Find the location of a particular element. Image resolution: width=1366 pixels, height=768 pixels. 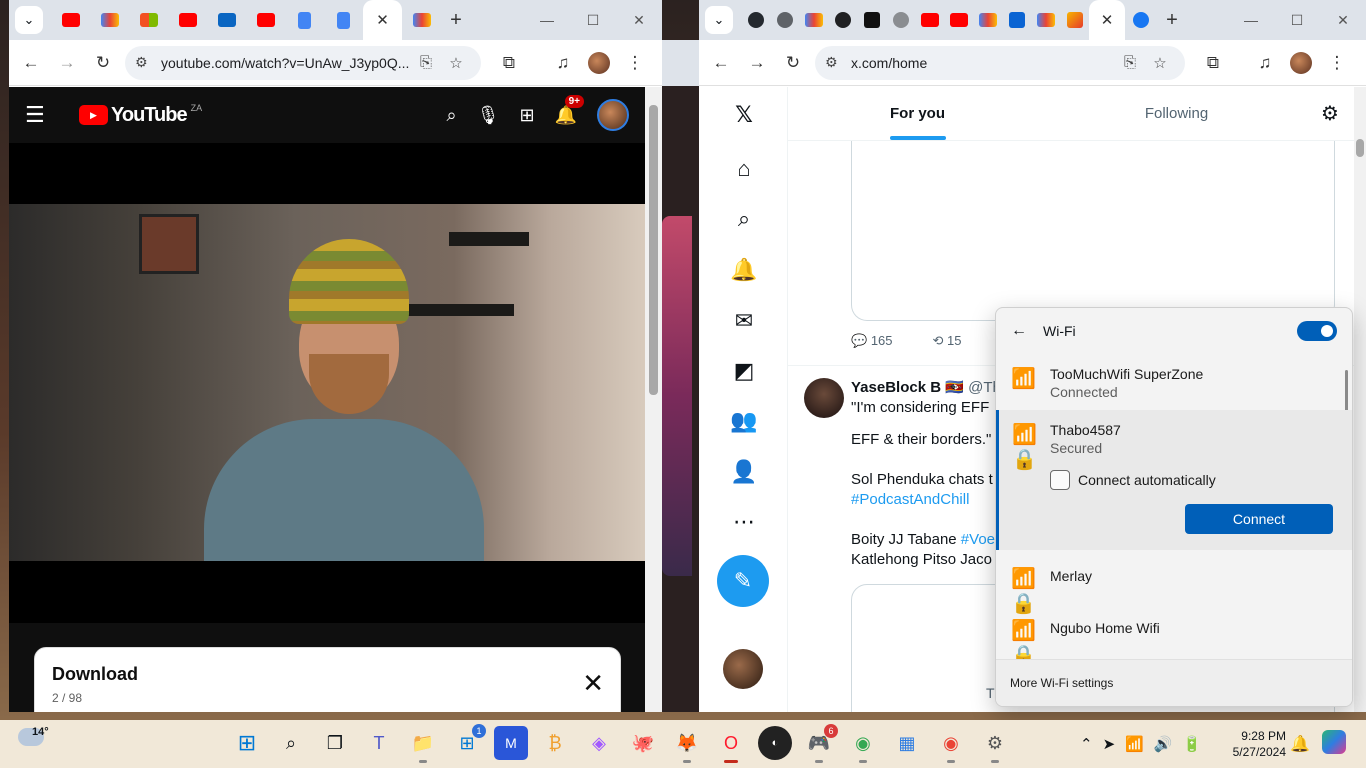

microsoft-store-icon: ⊞ 1 is located at coordinates (468, 742).